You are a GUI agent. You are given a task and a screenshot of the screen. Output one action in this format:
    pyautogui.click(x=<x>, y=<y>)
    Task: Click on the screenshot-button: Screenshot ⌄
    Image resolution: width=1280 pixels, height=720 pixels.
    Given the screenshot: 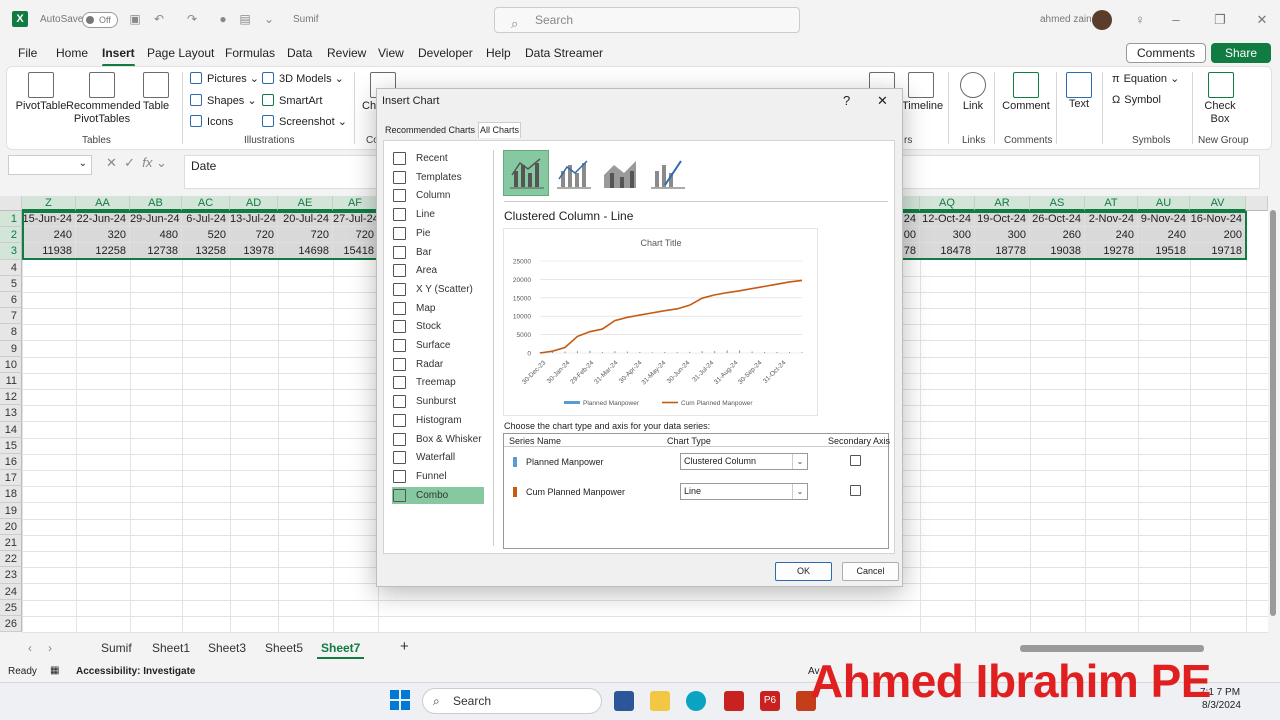 What is the action you would take?
    pyautogui.click(x=304, y=121)
    